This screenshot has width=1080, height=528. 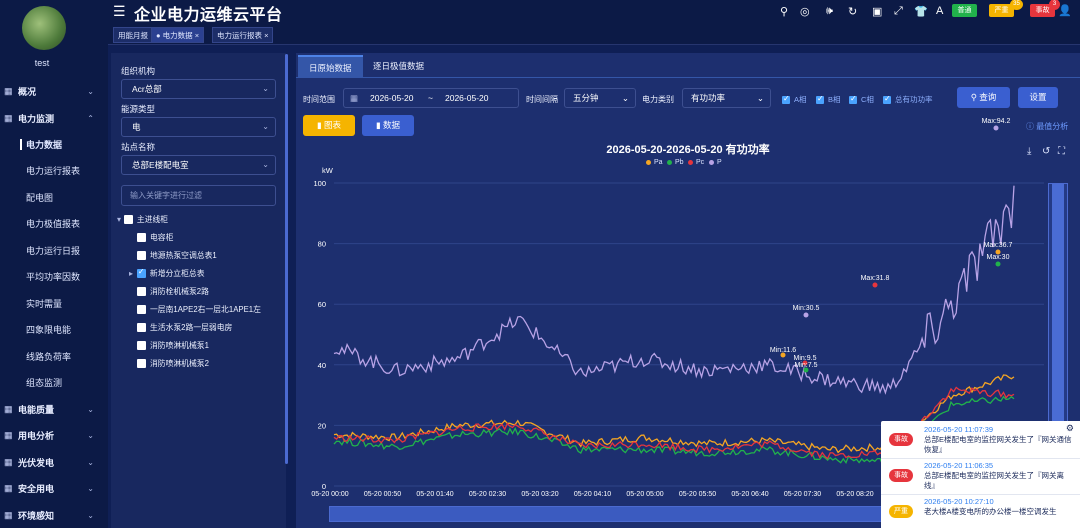 What do you see at coordinates (322, 365) in the screenshot?
I see `y-tick-label: 40` at bounding box center [322, 365].